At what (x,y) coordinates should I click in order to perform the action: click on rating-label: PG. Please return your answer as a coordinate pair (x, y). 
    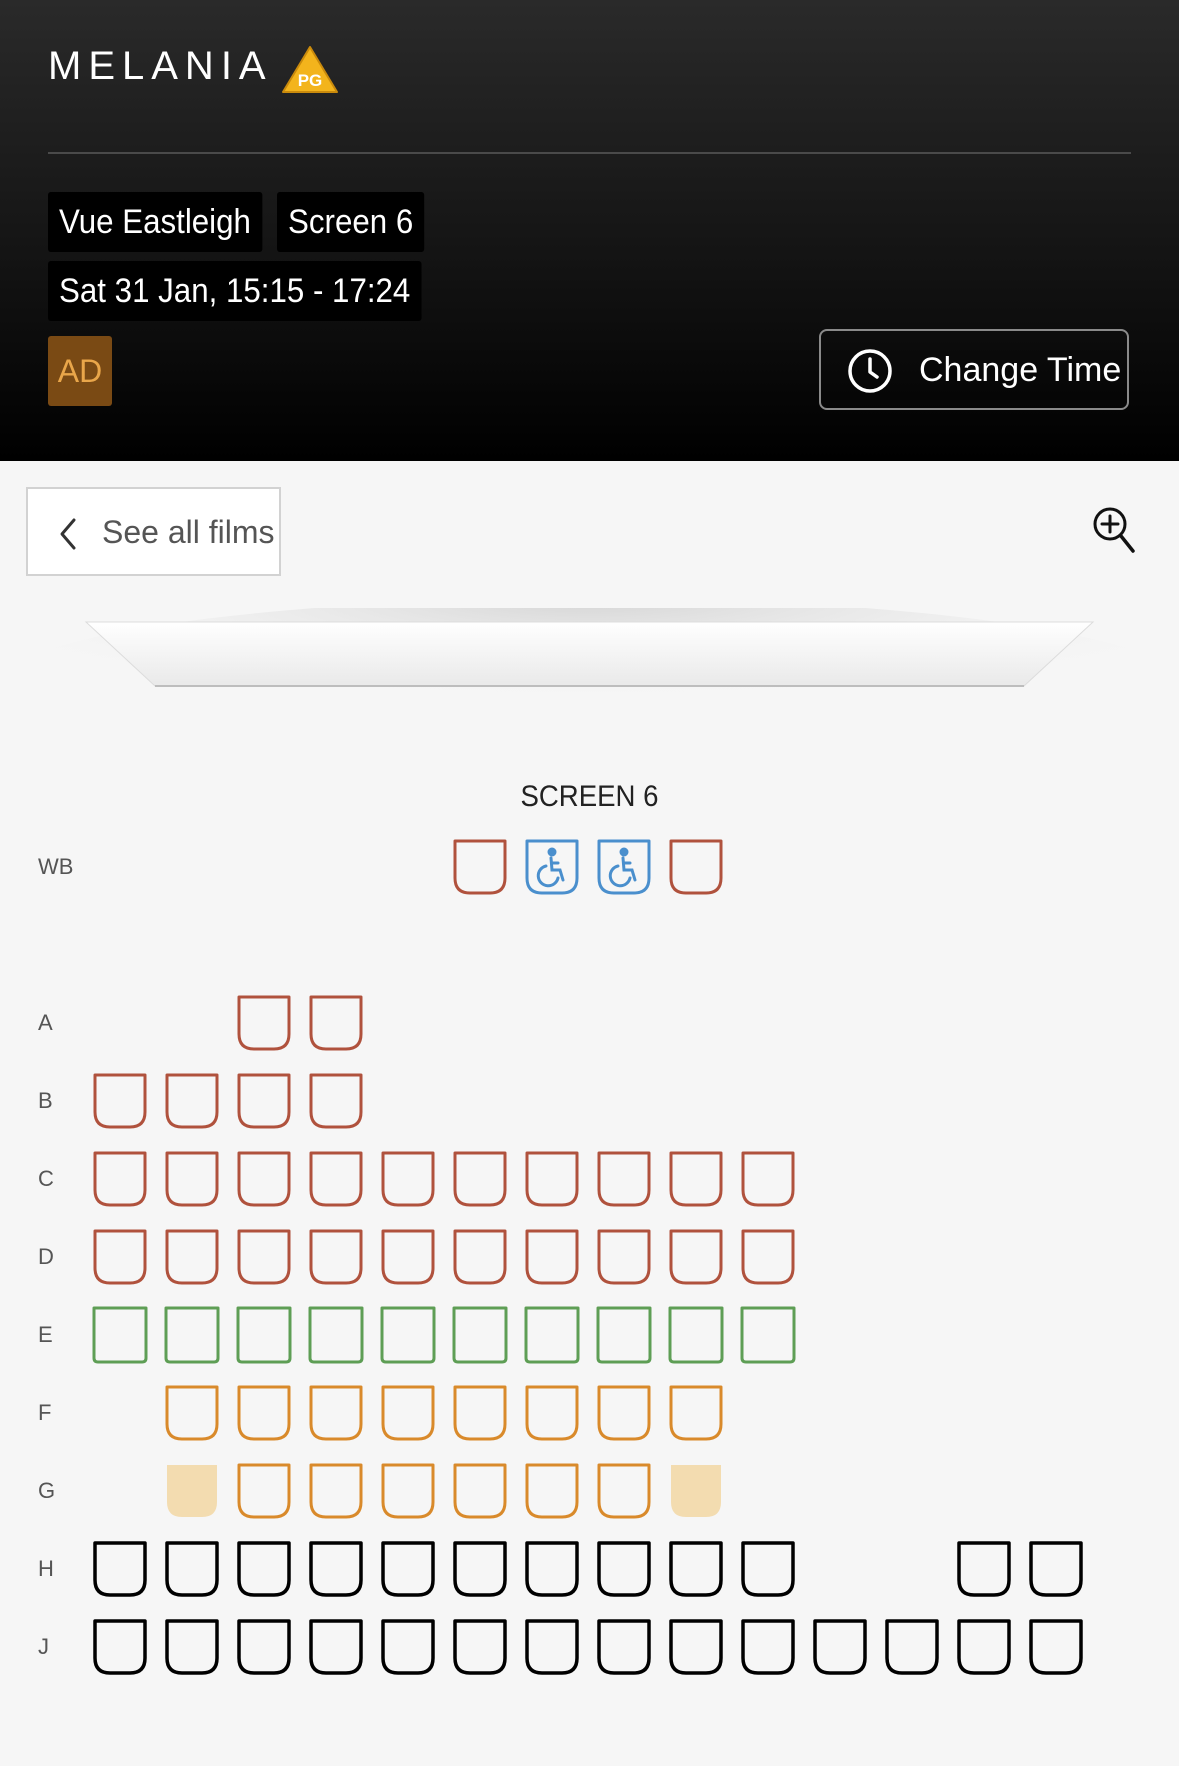
    Looking at the image, I should click on (310, 80).